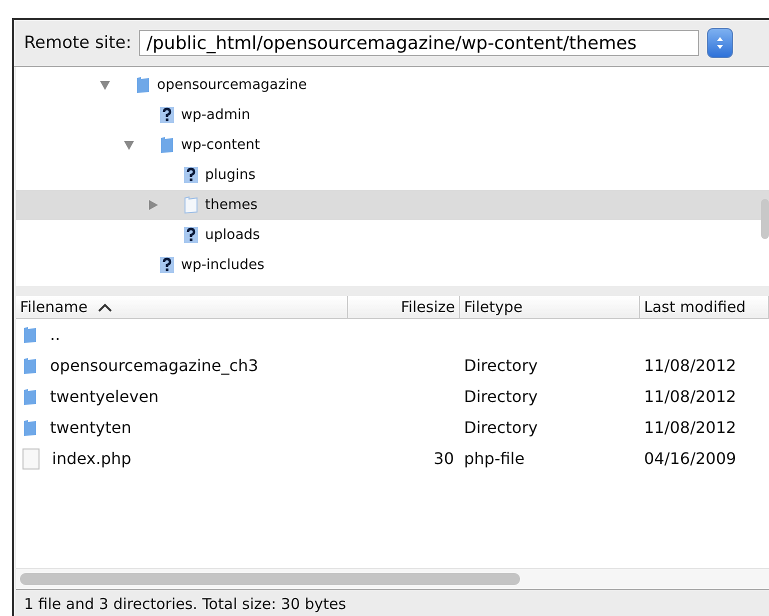  What do you see at coordinates (92, 458) in the screenshot?
I see `file-name: index.php` at bounding box center [92, 458].